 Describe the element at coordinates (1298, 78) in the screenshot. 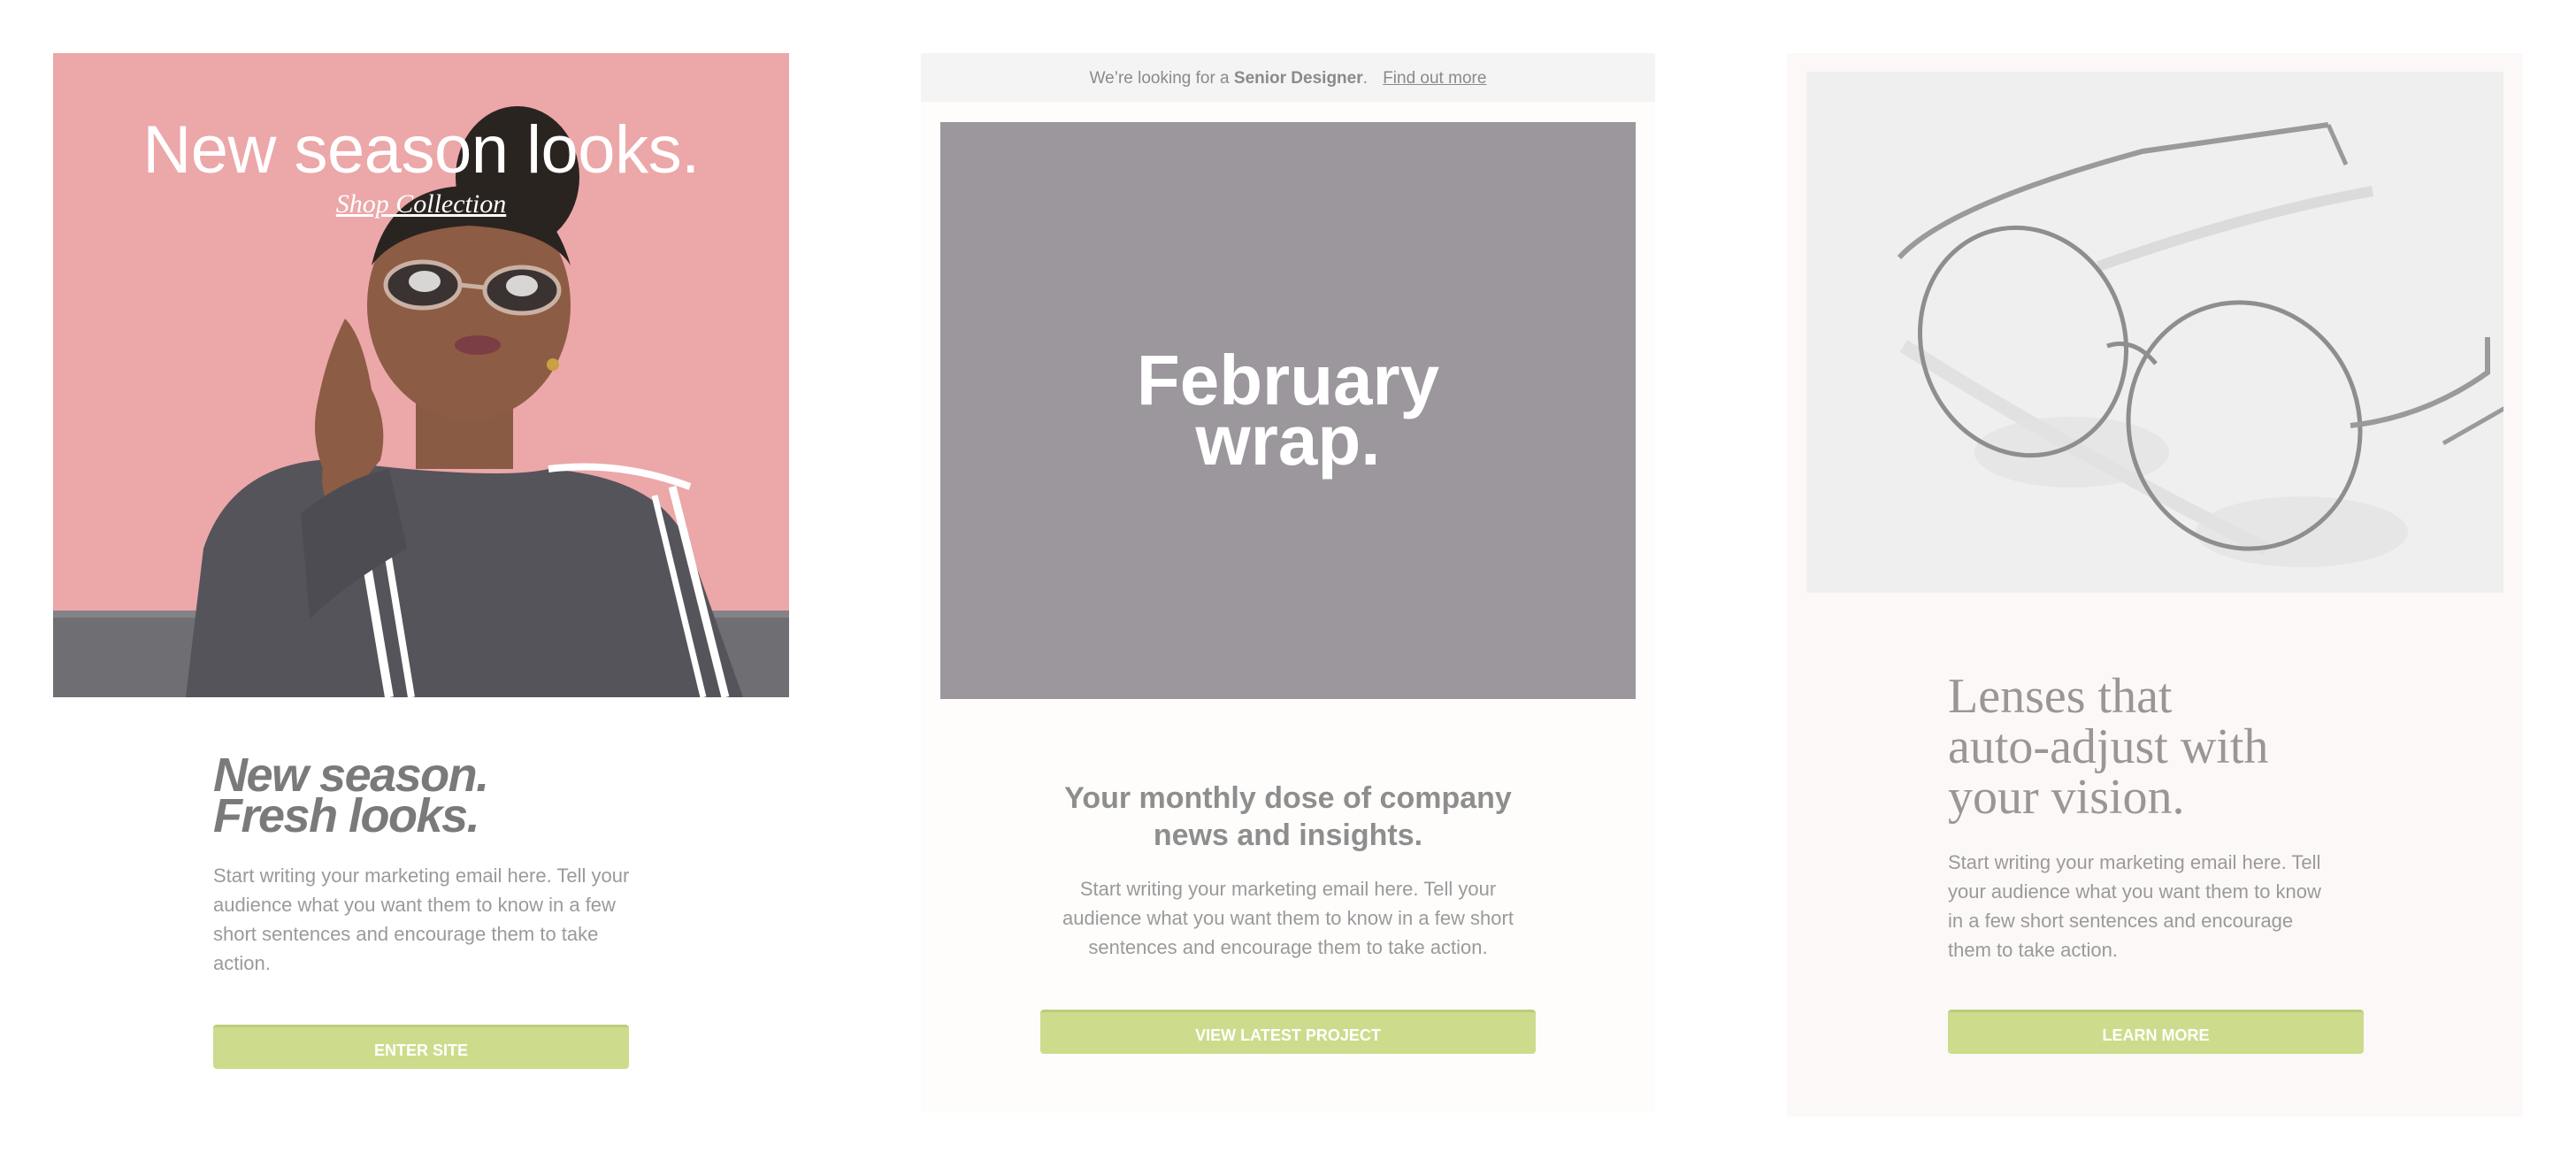

I see `banner-role: Senior Designer` at that location.